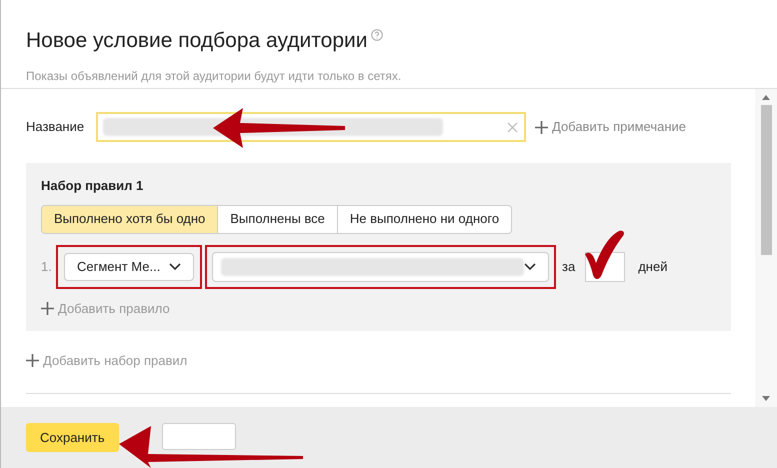 The image size is (777, 468). Describe the element at coordinates (766, 180) in the screenshot. I see `scrollbar-thumb` at that location.